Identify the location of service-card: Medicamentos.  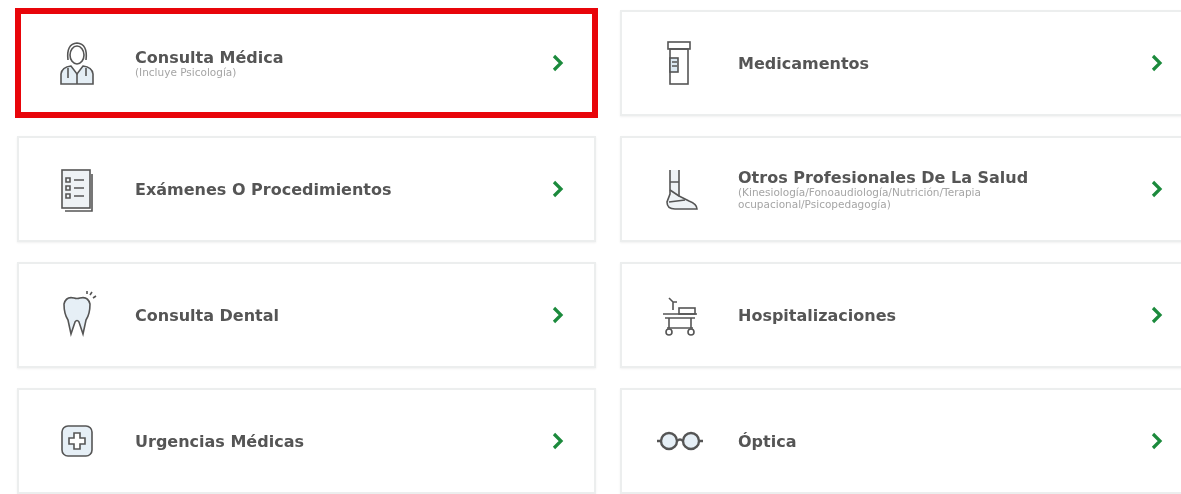
(900, 63).